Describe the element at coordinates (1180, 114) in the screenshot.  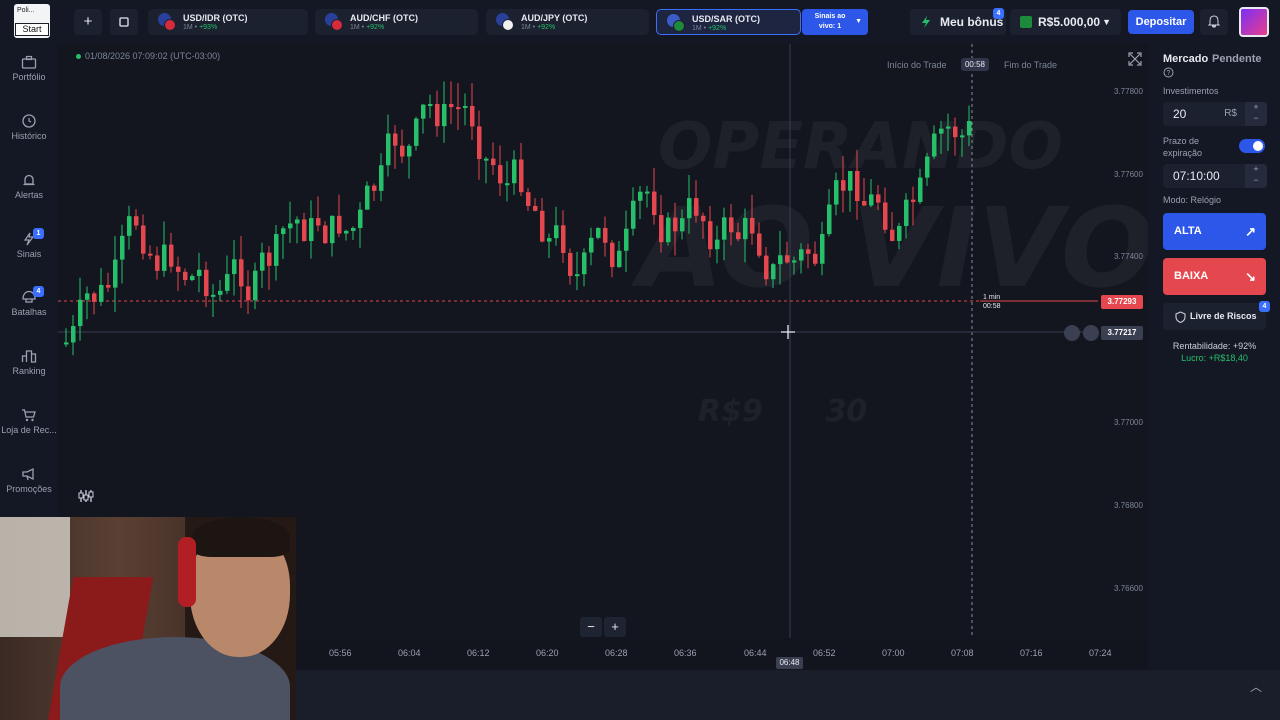
I see `investment-value: 20` at that location.